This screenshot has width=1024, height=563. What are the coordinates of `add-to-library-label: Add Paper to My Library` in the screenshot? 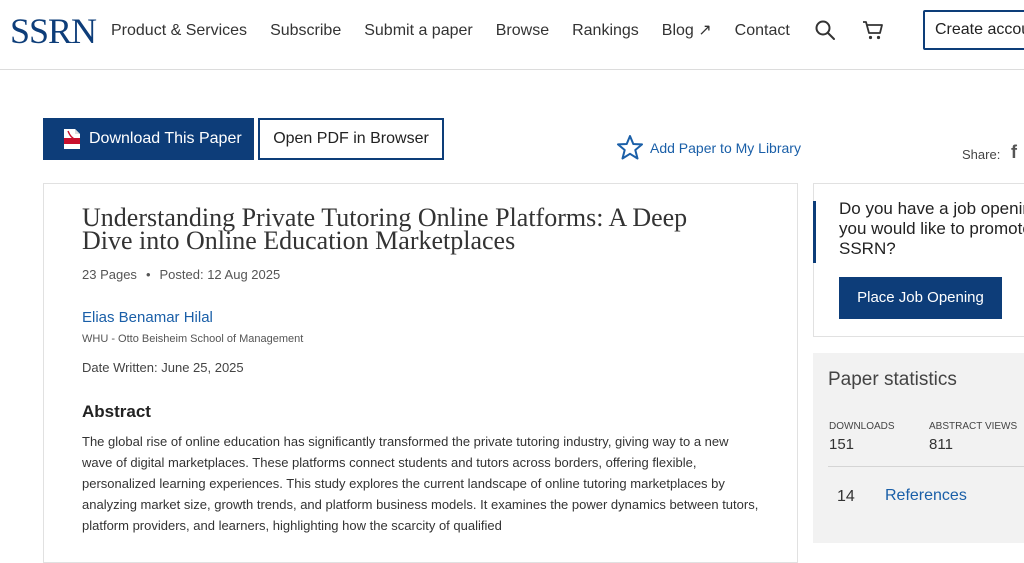 It's located at (725, 147).